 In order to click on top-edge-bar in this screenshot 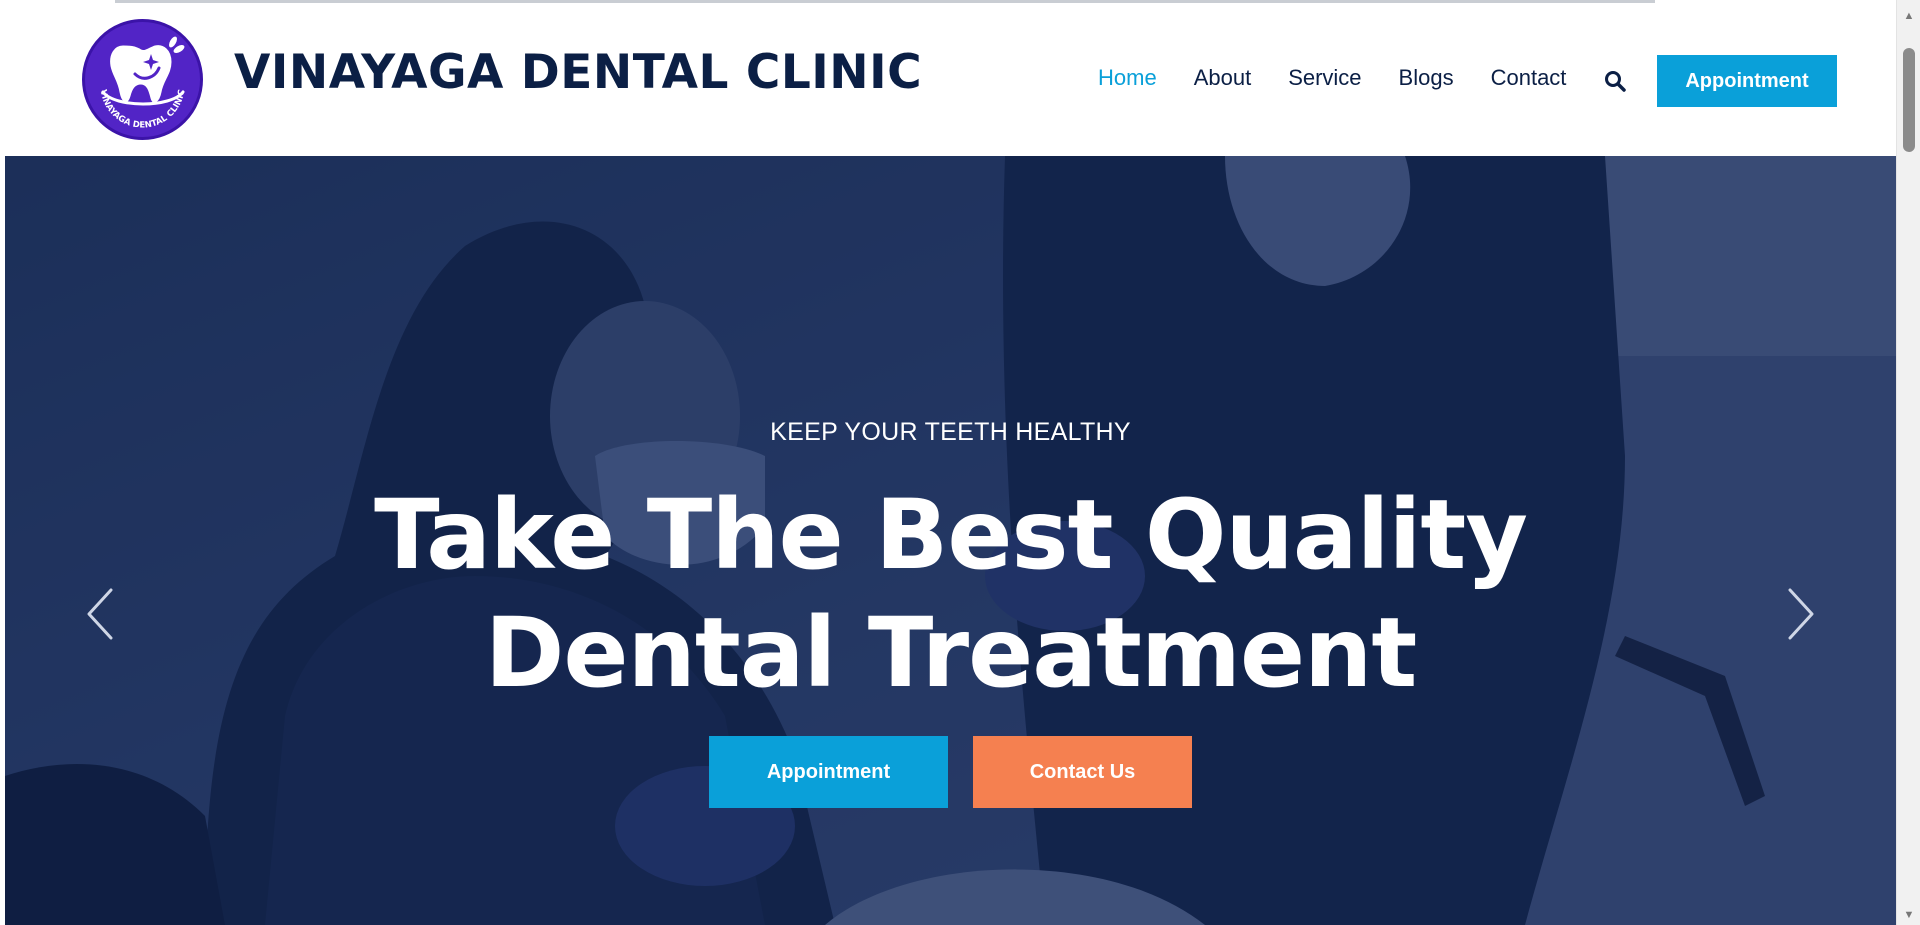, I will do `click(885, 1)`.